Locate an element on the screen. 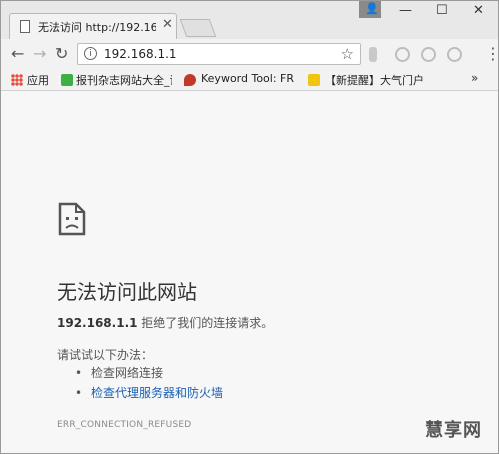 Image resolution: width=499 pixels, height=454 pixels. tab-strip: 无法访问 http://192.168 ✕ 👤 — ☐ ✕ is located at coordinates (249, 20).